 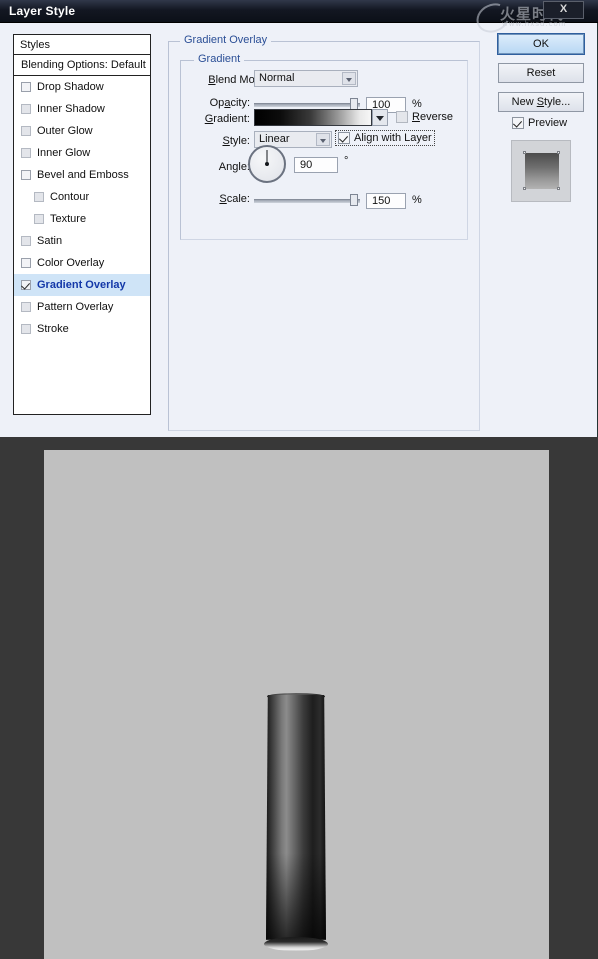 I want to click on styles-list-item: Bevel and Emboss, so click(x=82, y=175).